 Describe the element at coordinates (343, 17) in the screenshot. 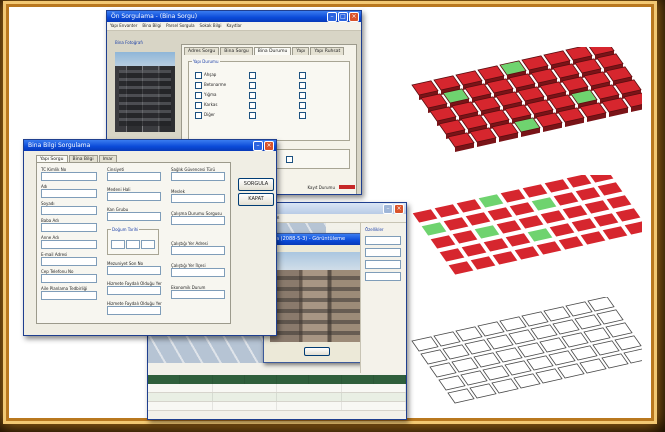

I see `maximize-icon: □` at that location.